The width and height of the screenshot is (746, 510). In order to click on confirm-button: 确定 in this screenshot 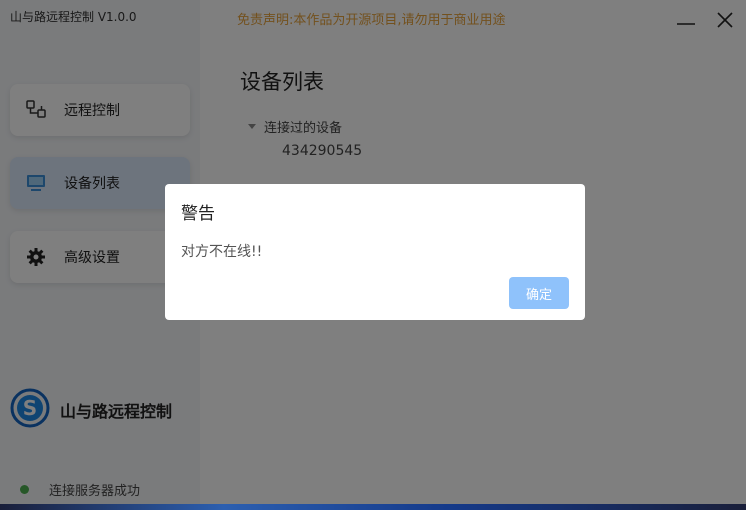, I will do `click(539, 293)`.